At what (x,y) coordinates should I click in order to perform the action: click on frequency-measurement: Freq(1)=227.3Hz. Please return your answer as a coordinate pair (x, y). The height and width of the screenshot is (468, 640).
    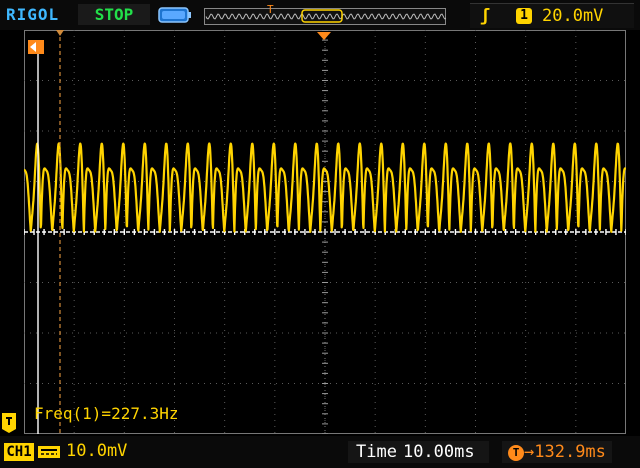
    Looking at the image, I should click on (106, 413).